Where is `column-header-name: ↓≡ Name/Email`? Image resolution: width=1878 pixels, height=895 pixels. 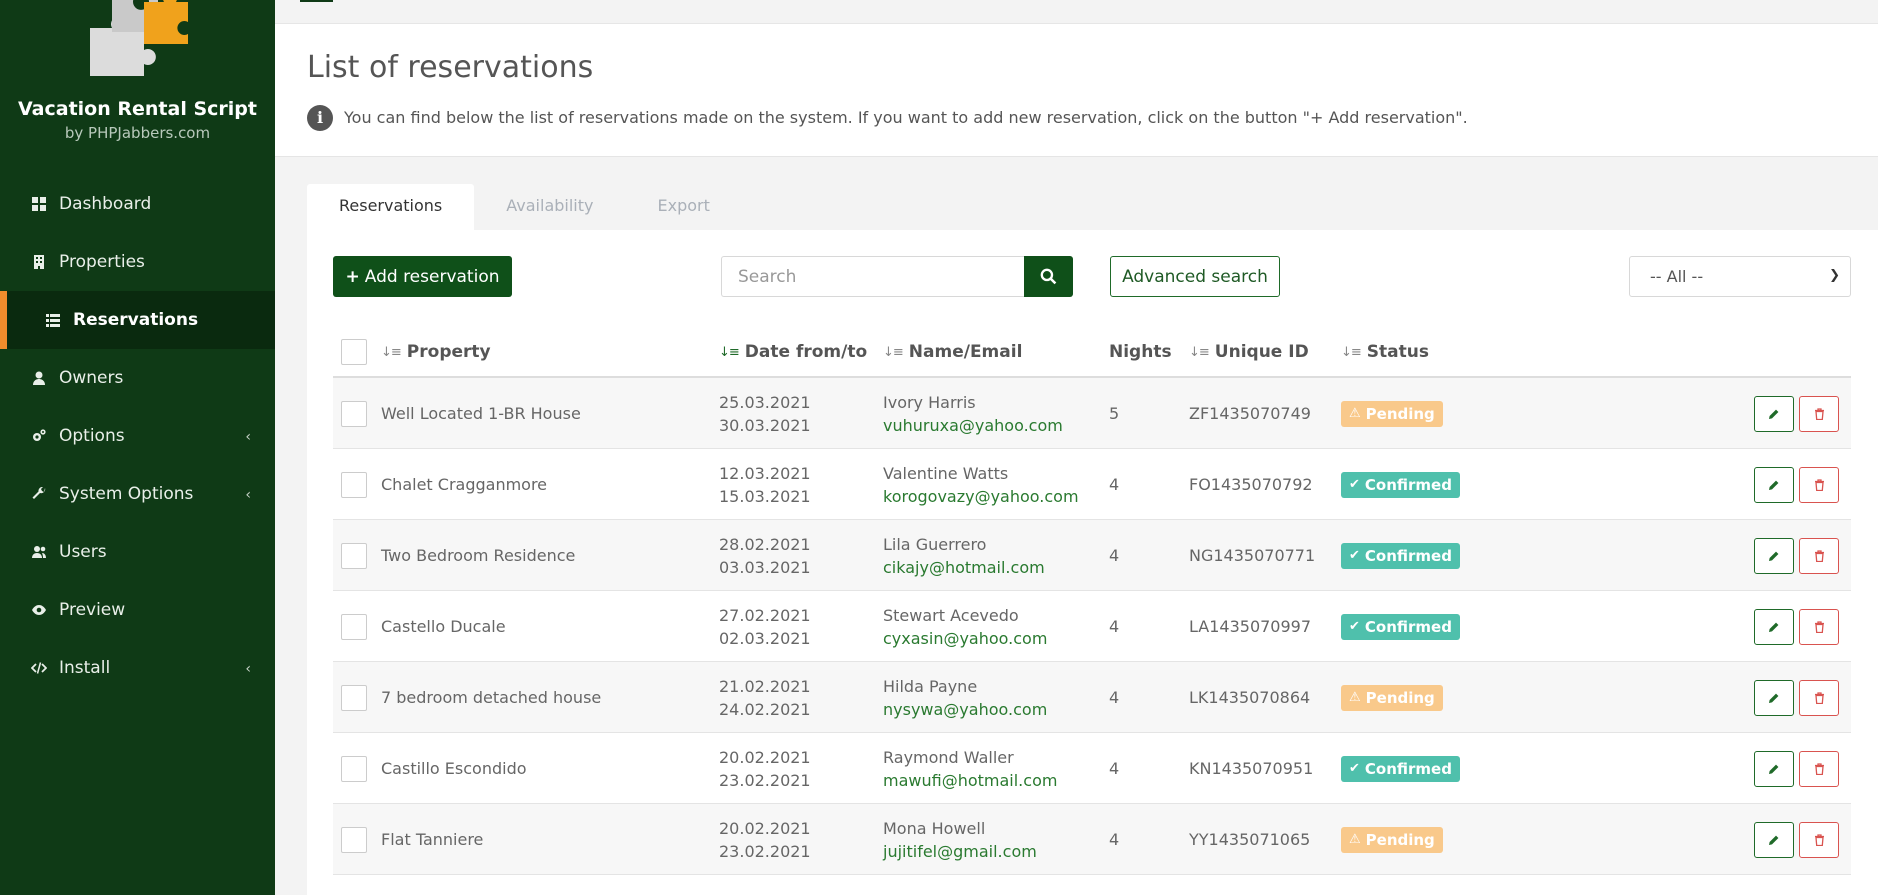 column-header-name: ↓≡ Name/Email is located at coordinates (952, 352).